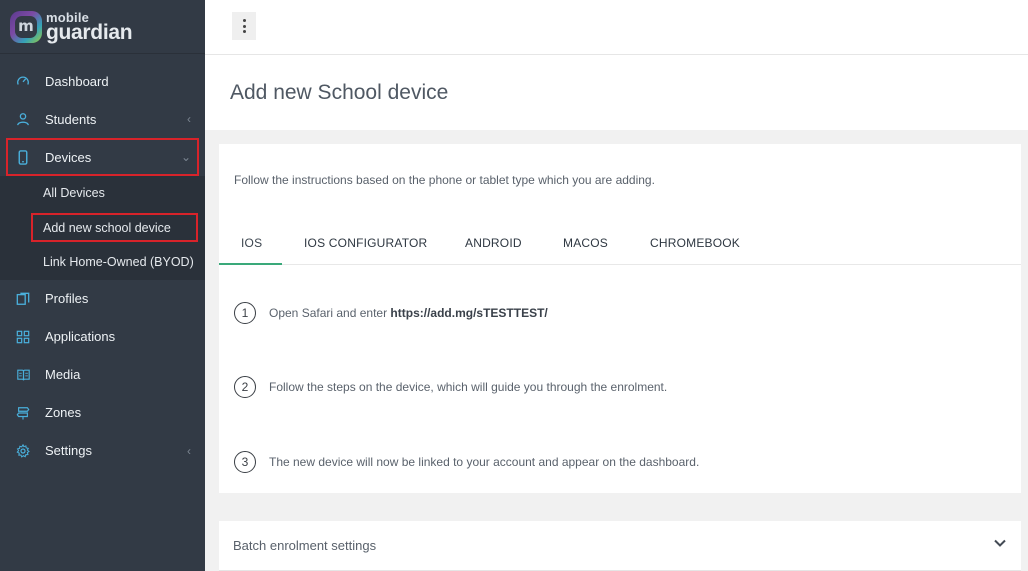 The height and width of the screenshot is (571, 1028). Describe the element at coordinates (26, 26) in the screenshot. I see `logo-mark-icon: m` at that location.